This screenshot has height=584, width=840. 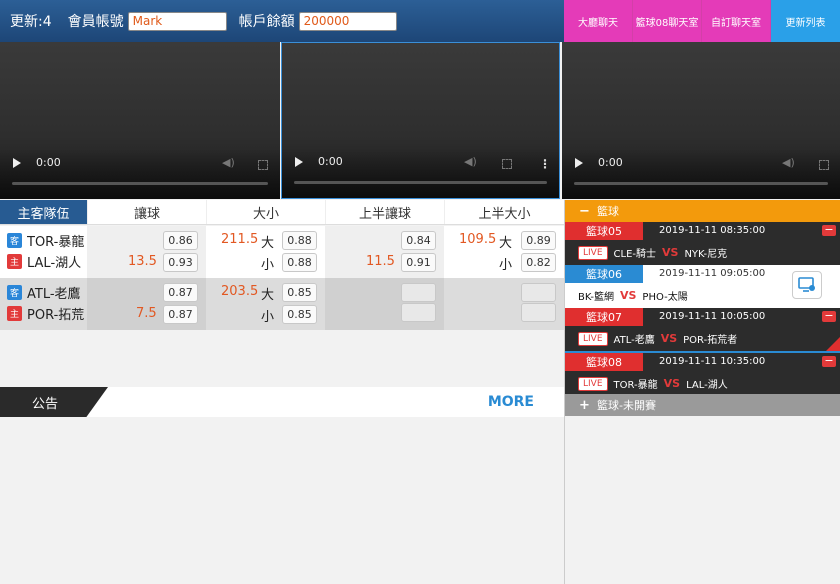 What do you see at coordinates (142, 261) in the screenshot?
I see `handicap-line: 13.5` at bounding box center [142, 261].